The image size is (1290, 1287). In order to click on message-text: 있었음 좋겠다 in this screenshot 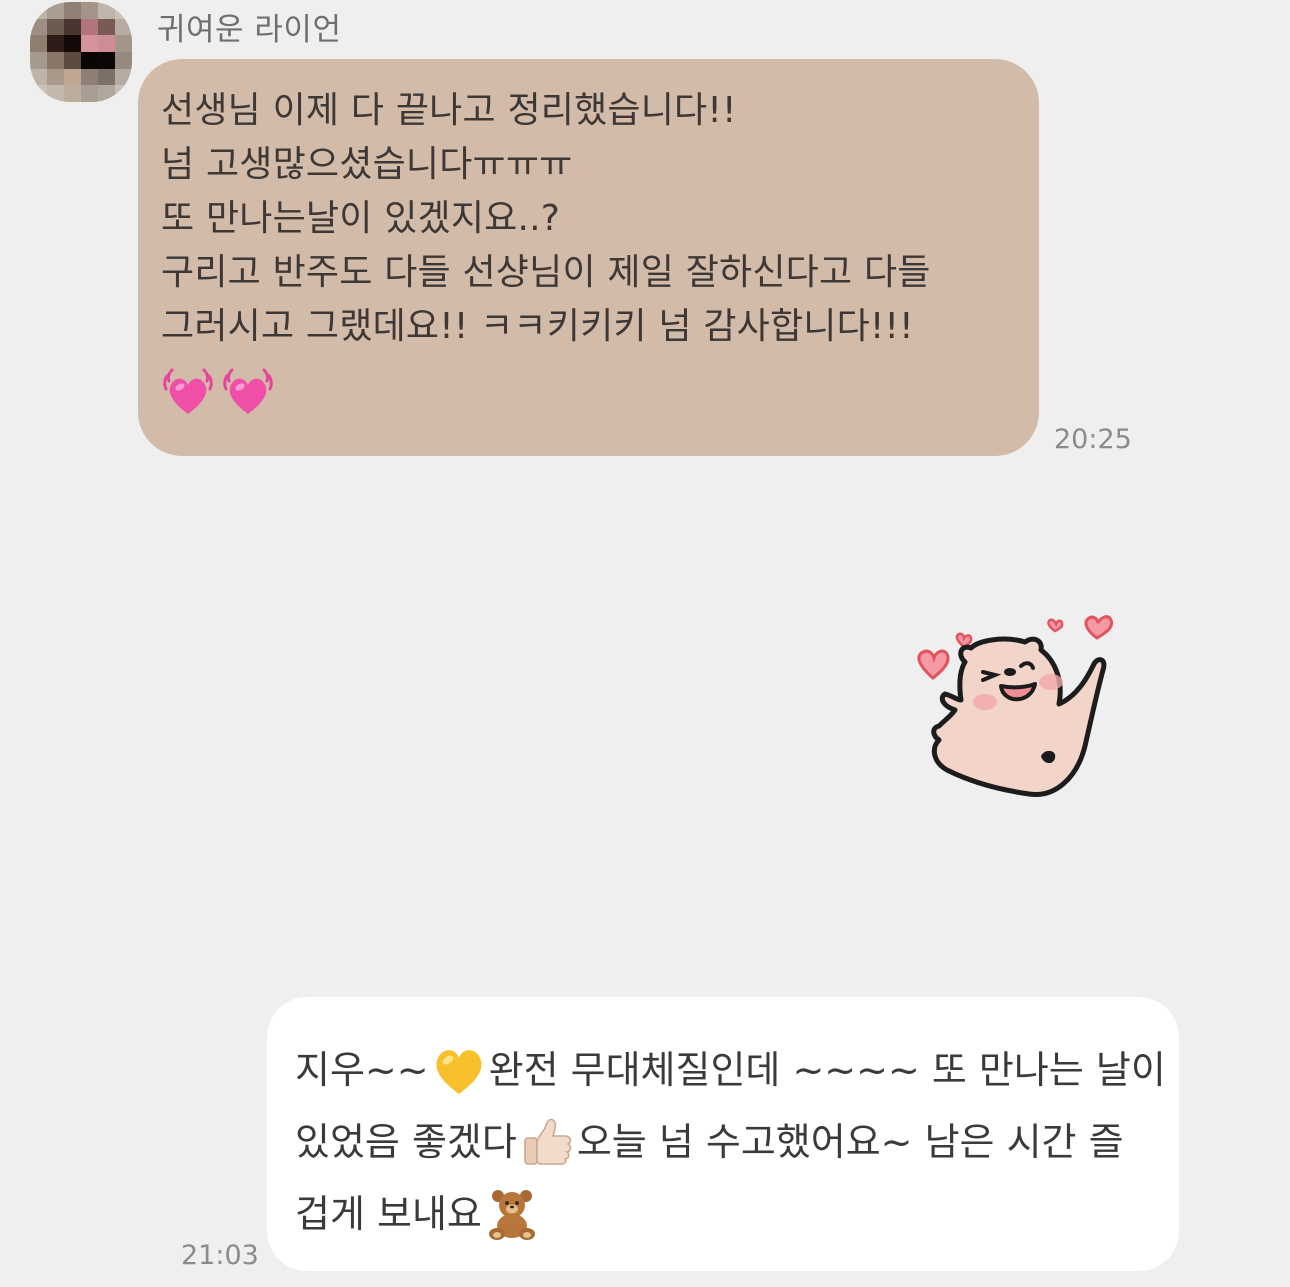, I will do `click(406, 1142)`.